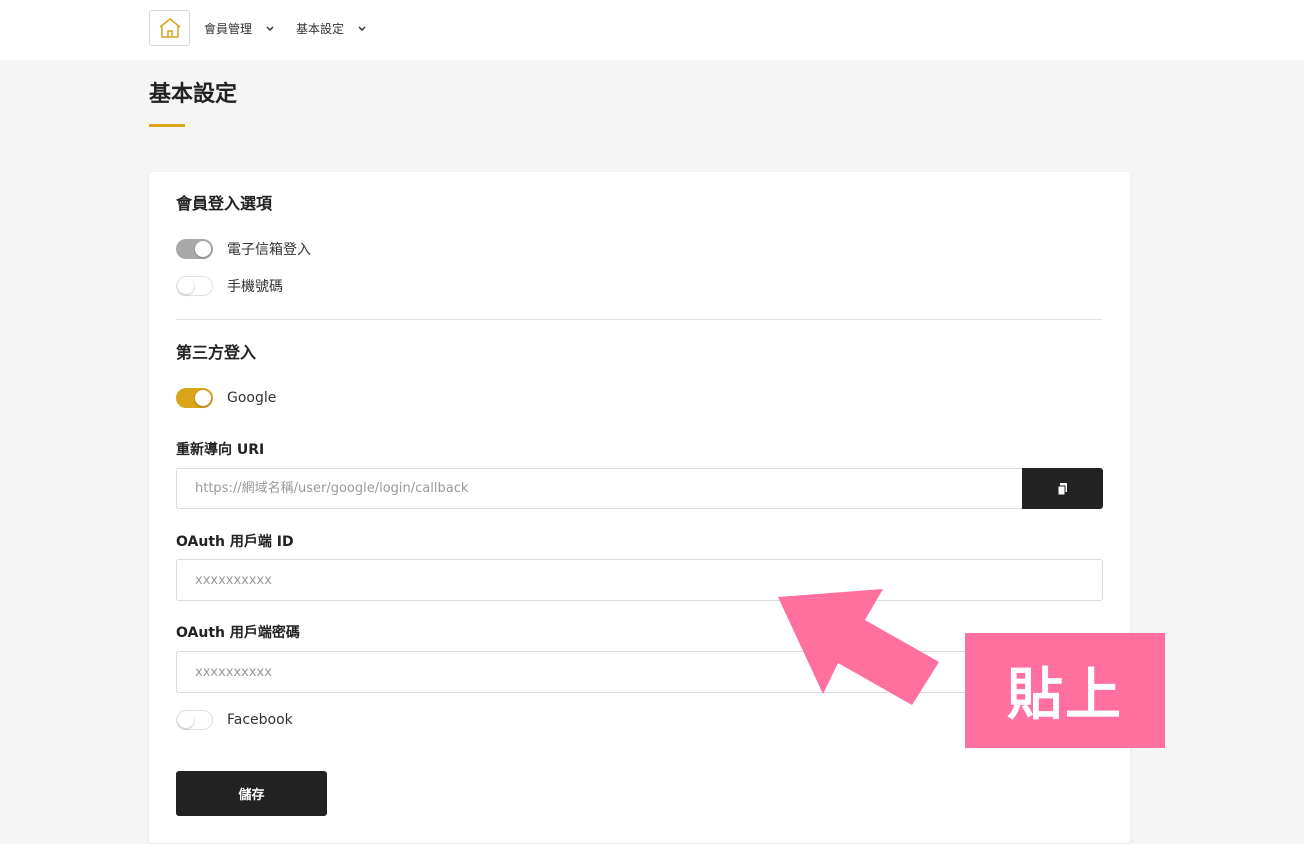  I want to click on facebook-label: Facebook, so click(260, 720).